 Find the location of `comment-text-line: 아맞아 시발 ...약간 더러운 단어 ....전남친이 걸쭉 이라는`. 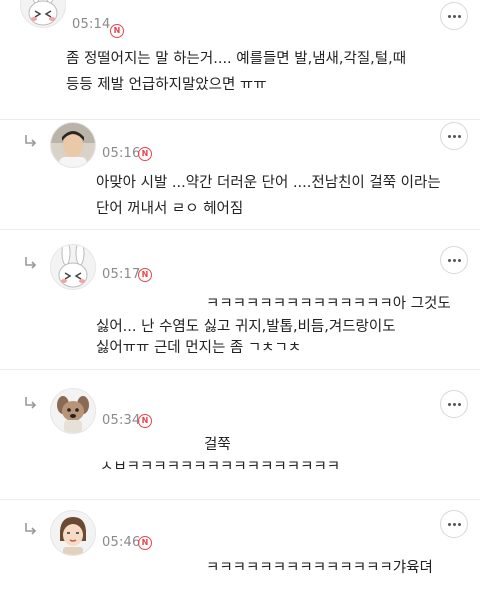

comment-text-line: 아맞아 시발 ...약간 더러운 단어 ....전남친이 걸쭉 이라는 is located at coordinates (268, 183).